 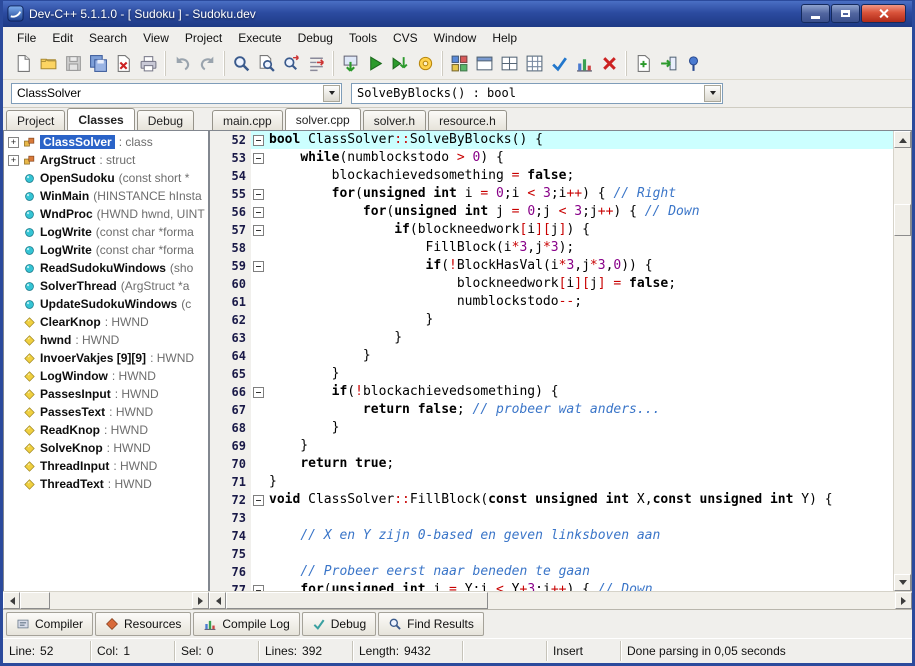 What do you see at coordinates (363, 38) in the screenshot?
I see `menu-item-tools: Tools` at bounding box center [363, 38].